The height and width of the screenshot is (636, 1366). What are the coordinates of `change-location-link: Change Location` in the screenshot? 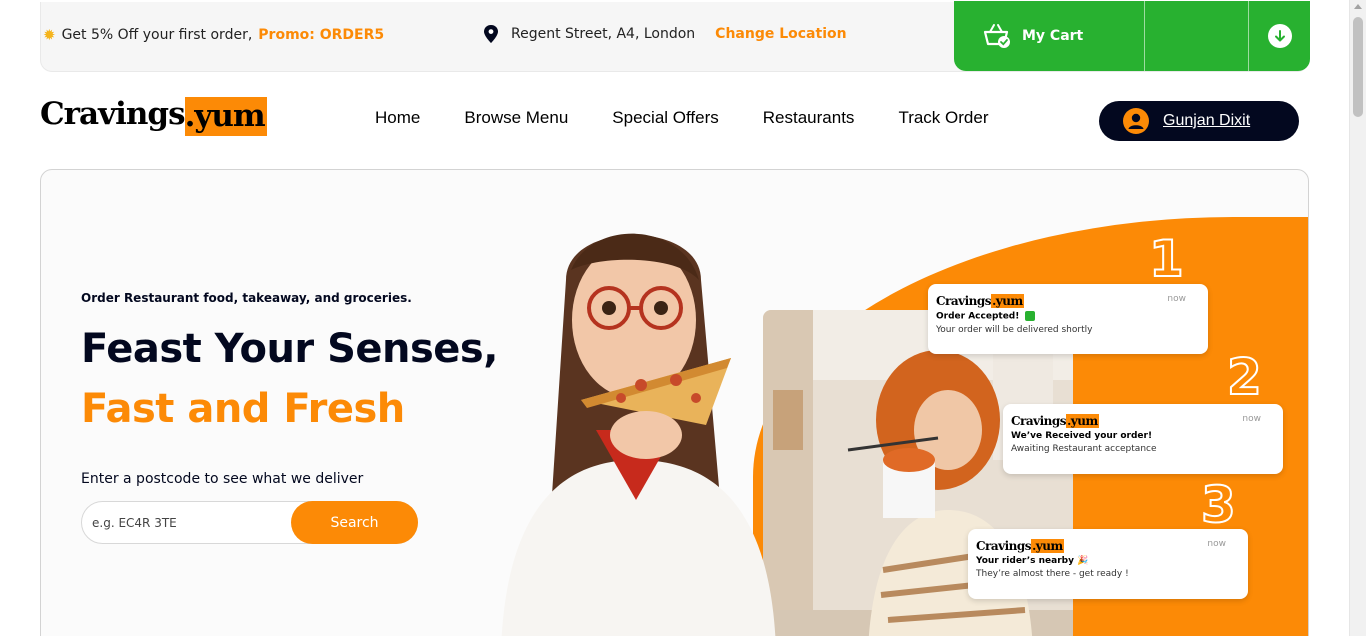 It's located at (780, 34).